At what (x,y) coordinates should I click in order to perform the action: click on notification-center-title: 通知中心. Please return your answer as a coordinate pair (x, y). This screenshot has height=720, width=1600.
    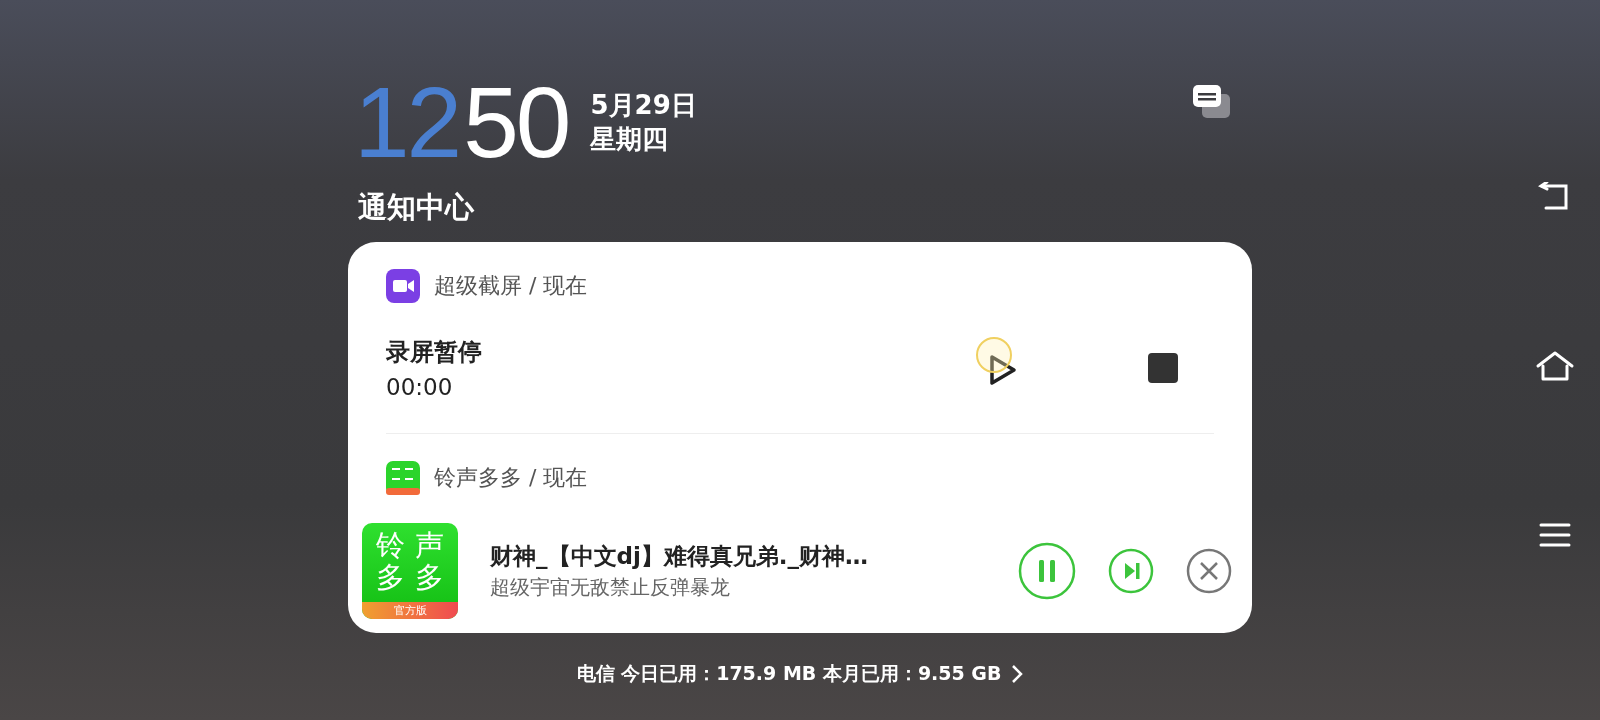
    Looking at the image, I should click on (416, 207).